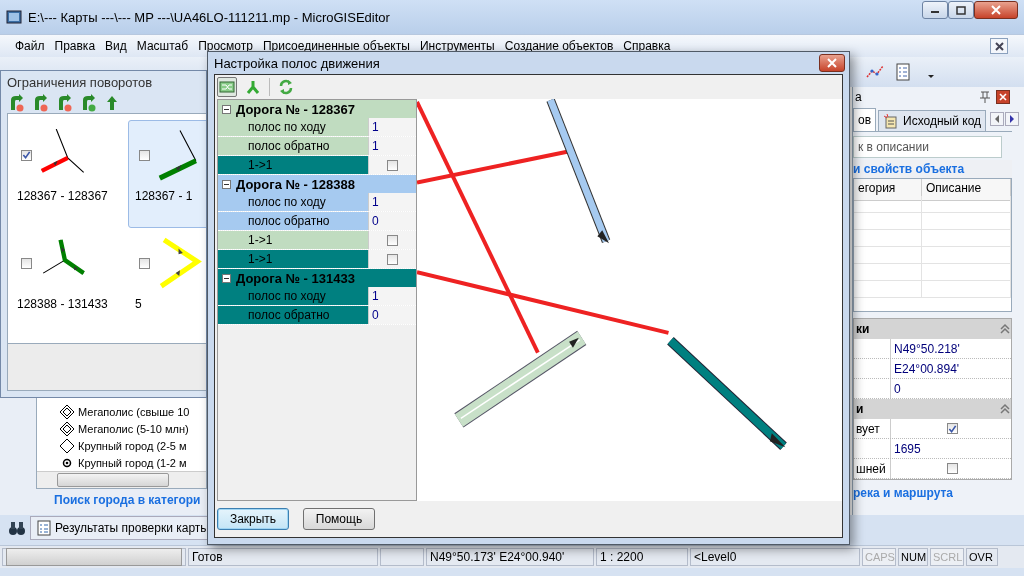 Image resolution: width=1024 pixels, height=576 pixels. What do you see at coordinates (164, 196) in the screenshot?
I see `item-label: 128367 - 1` at bounding box center [164, 196].